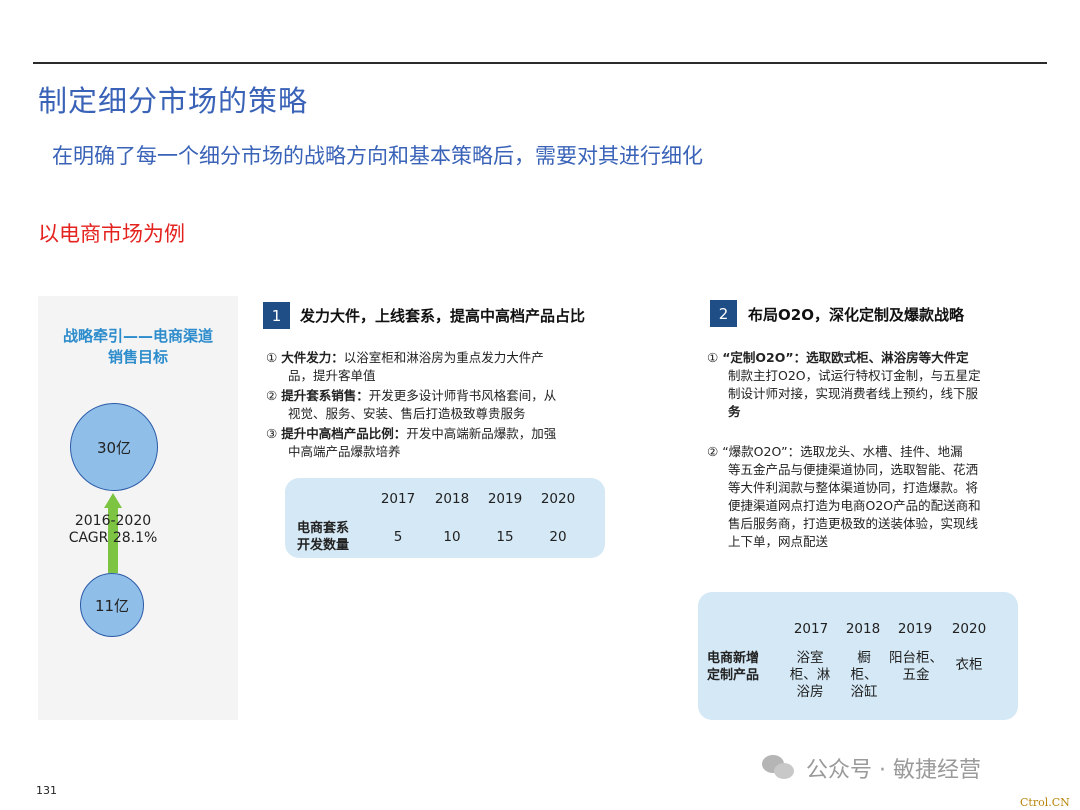  What do you see at coordinates (779, 768) in the screenshot?
I see `wechat-icon` at bounding box center [779, 768].